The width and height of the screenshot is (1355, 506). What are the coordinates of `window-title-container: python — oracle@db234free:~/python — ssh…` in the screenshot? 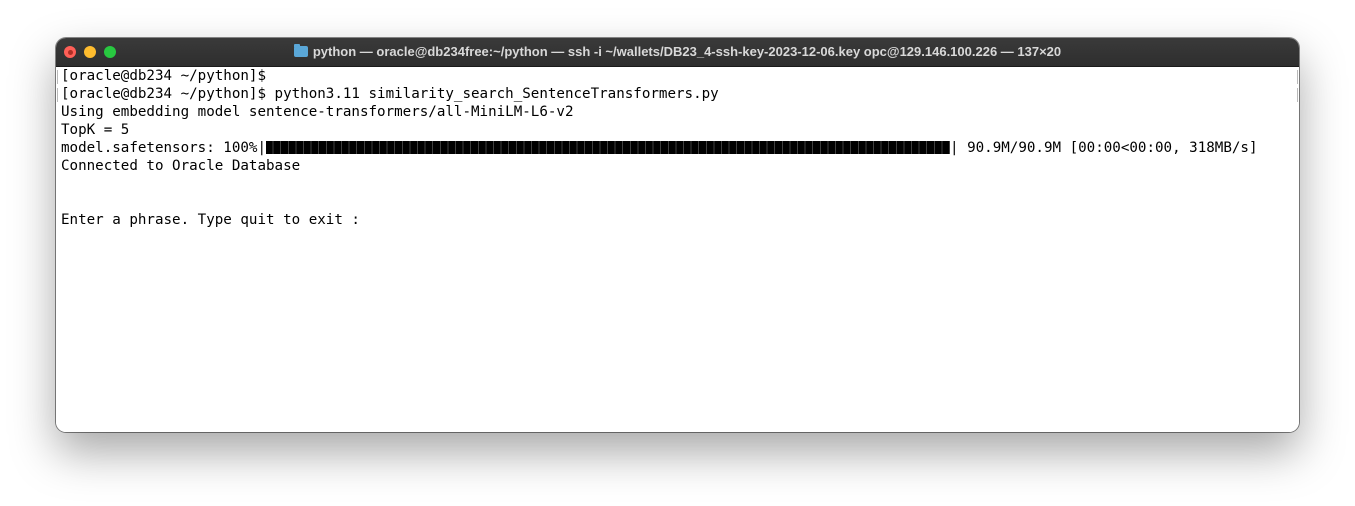 It's located at (677, 52).